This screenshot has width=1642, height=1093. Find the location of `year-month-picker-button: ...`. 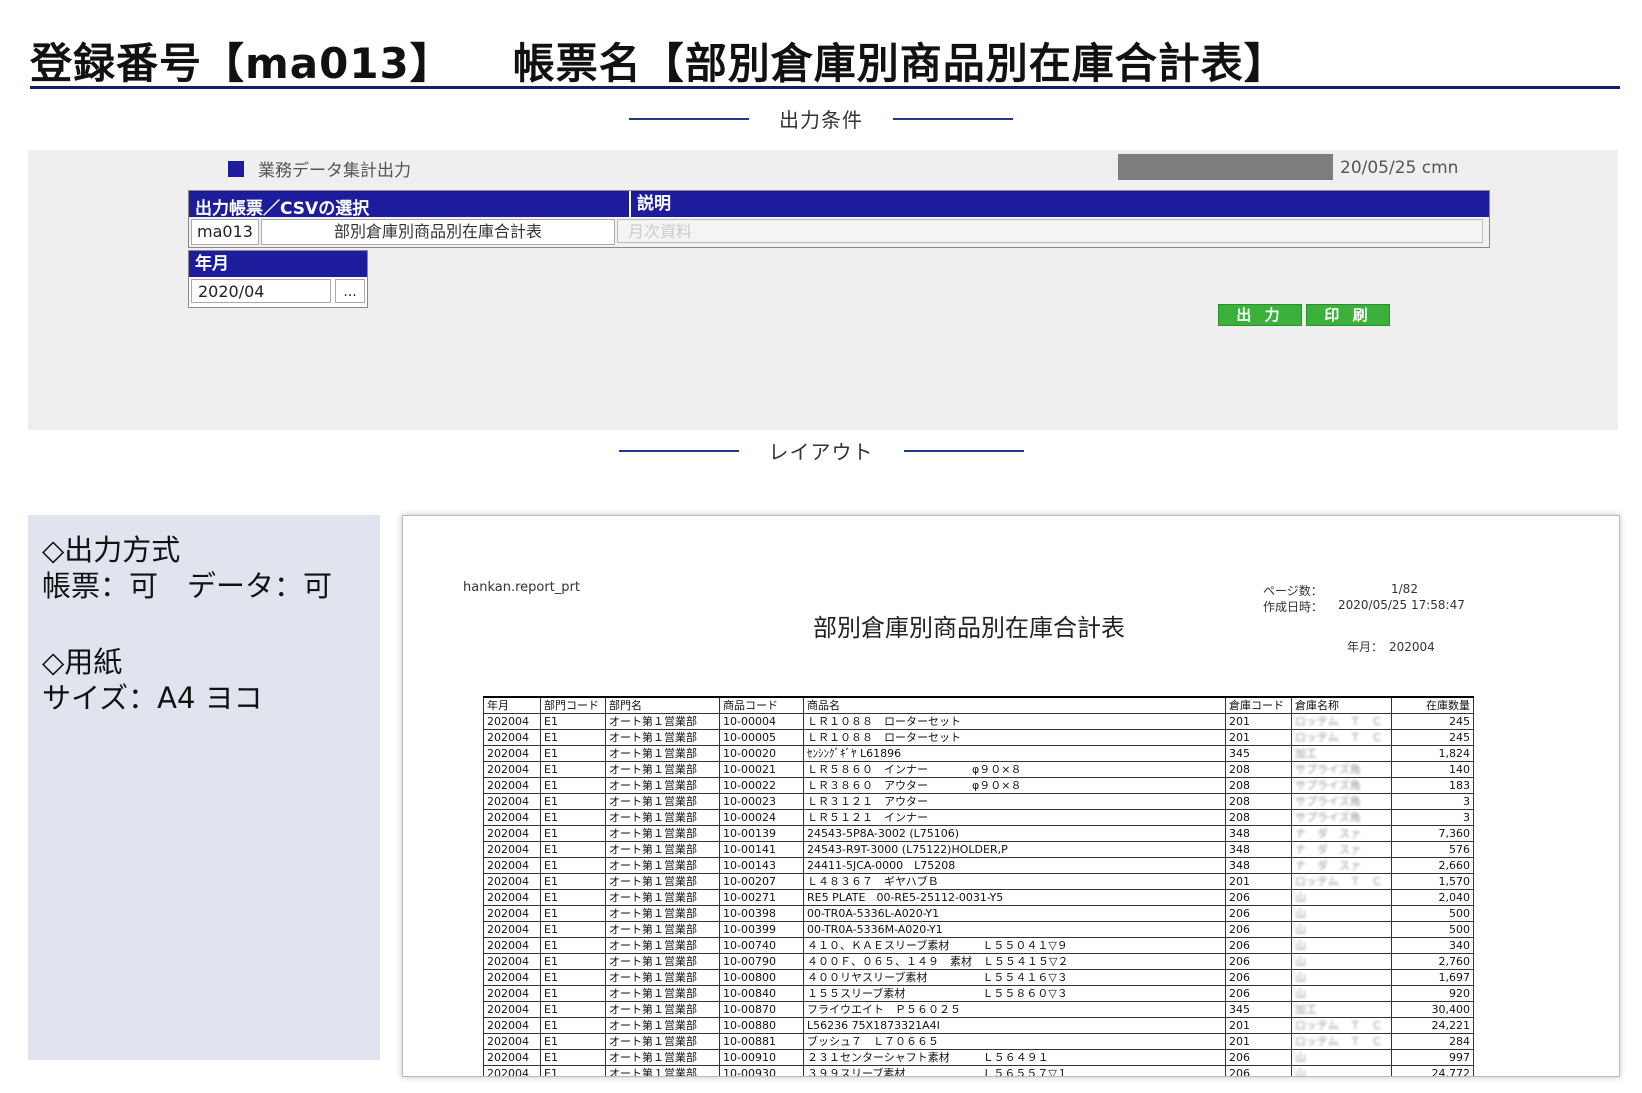

year-month-picker-button: ... is located at coordinates (350, 291).